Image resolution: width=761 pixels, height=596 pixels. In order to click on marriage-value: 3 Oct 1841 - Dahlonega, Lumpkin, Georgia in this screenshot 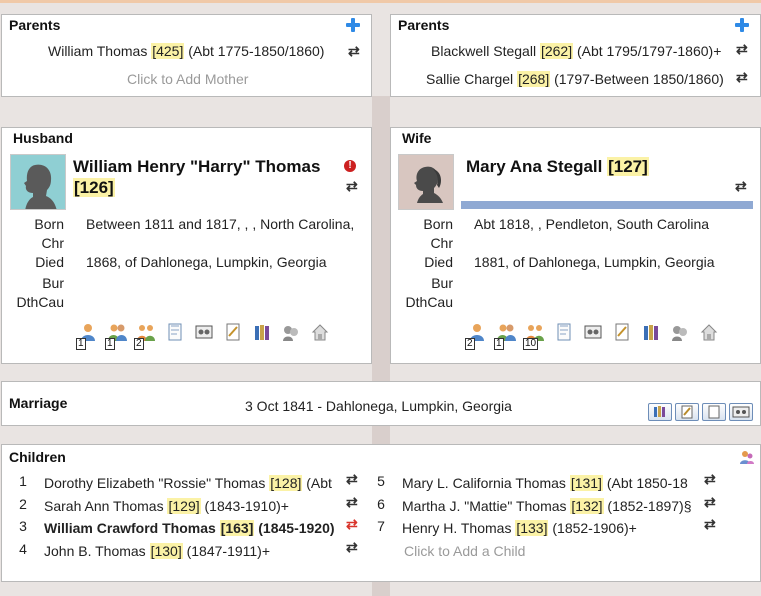, I will do `click(378, 406)`.